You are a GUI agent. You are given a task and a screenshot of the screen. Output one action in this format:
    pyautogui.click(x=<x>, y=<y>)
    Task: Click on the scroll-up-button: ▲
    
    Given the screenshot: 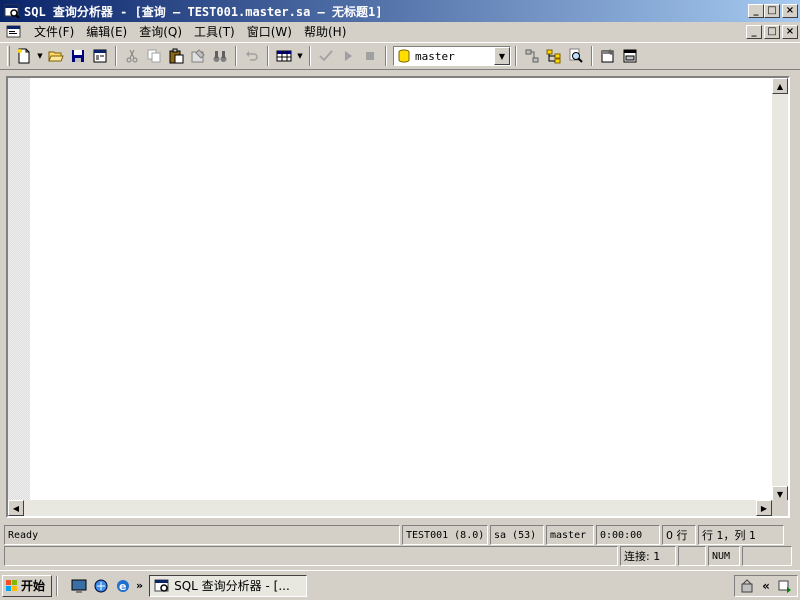 What is the action you would take?
    pyautogui.click(x=780, y=86)
    